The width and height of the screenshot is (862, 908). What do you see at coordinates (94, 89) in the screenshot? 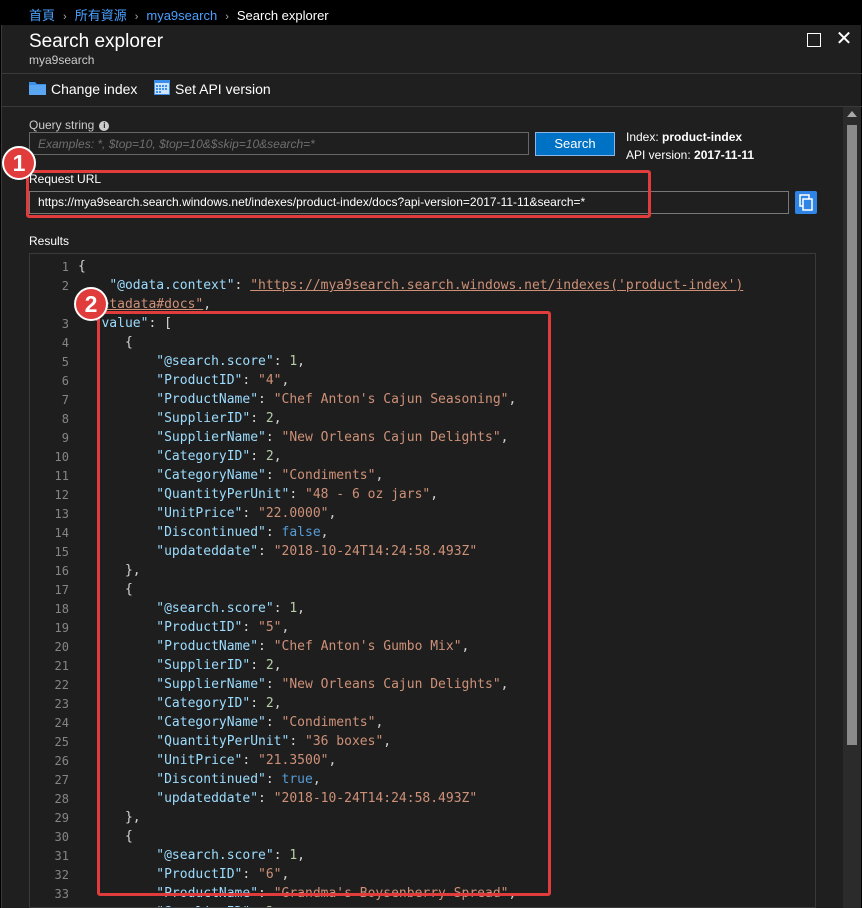
I see `change-index-label: Change index` at bounding box center [94, 89].